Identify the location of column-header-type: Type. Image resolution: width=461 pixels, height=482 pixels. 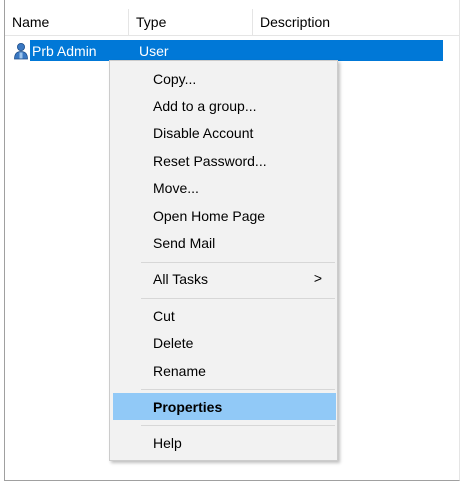
(190, 22).